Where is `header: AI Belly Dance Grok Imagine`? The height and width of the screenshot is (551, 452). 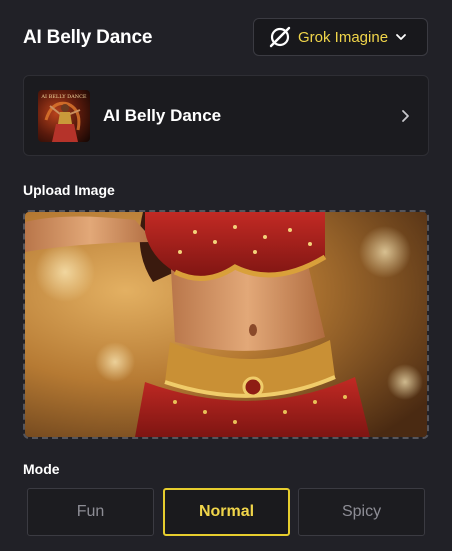 header: AI Belly Dance Grok Imagine is located at coordinates (226, 38).